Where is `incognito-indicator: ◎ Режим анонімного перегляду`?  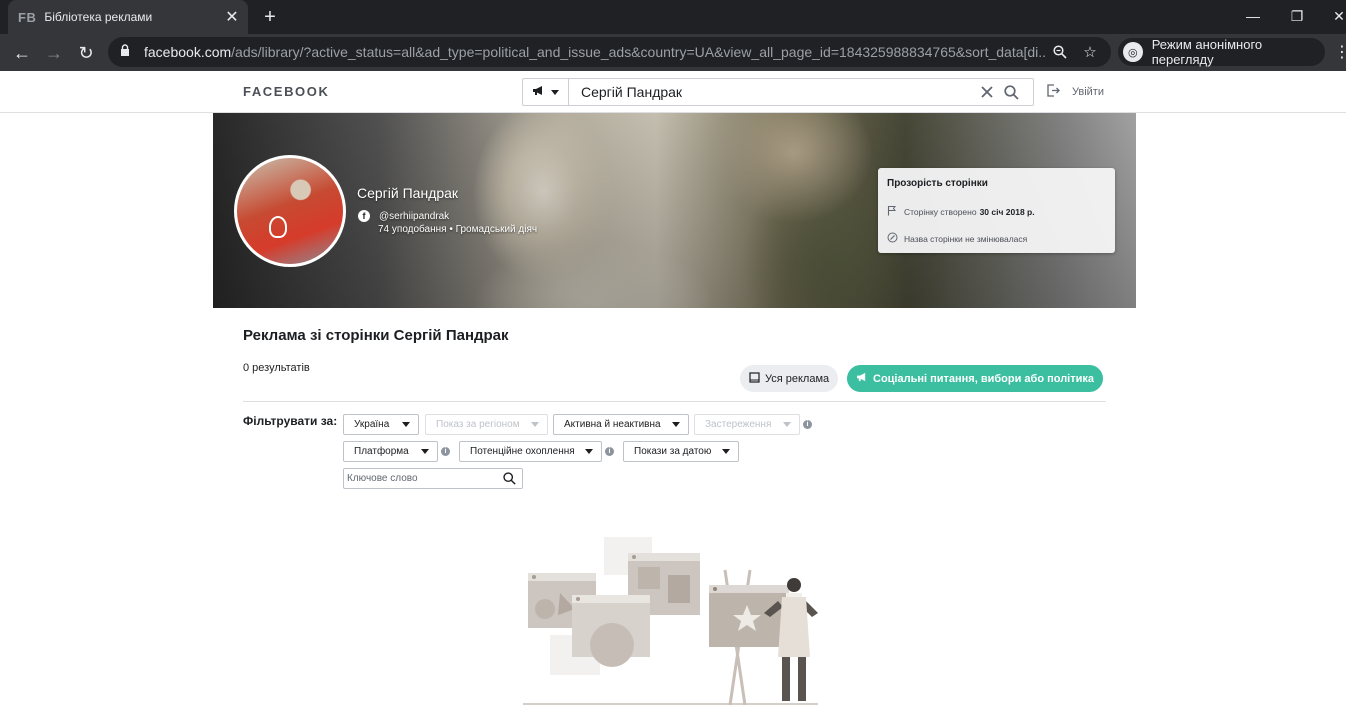
incognito-indicator: ◎ Режим анонімного перегляду is located at coordinates (1221, 52).